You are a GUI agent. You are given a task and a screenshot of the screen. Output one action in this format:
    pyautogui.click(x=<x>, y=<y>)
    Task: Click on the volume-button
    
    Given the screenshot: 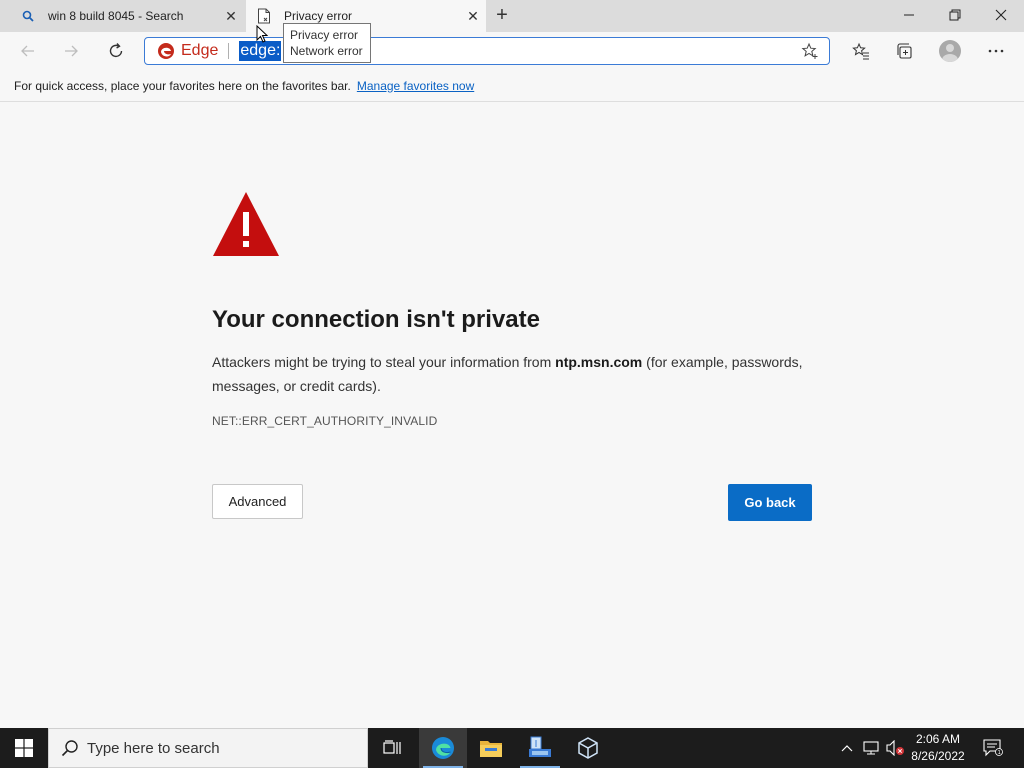 What is the action you would take?
    pyautogui.click(x=895, y=748)
    